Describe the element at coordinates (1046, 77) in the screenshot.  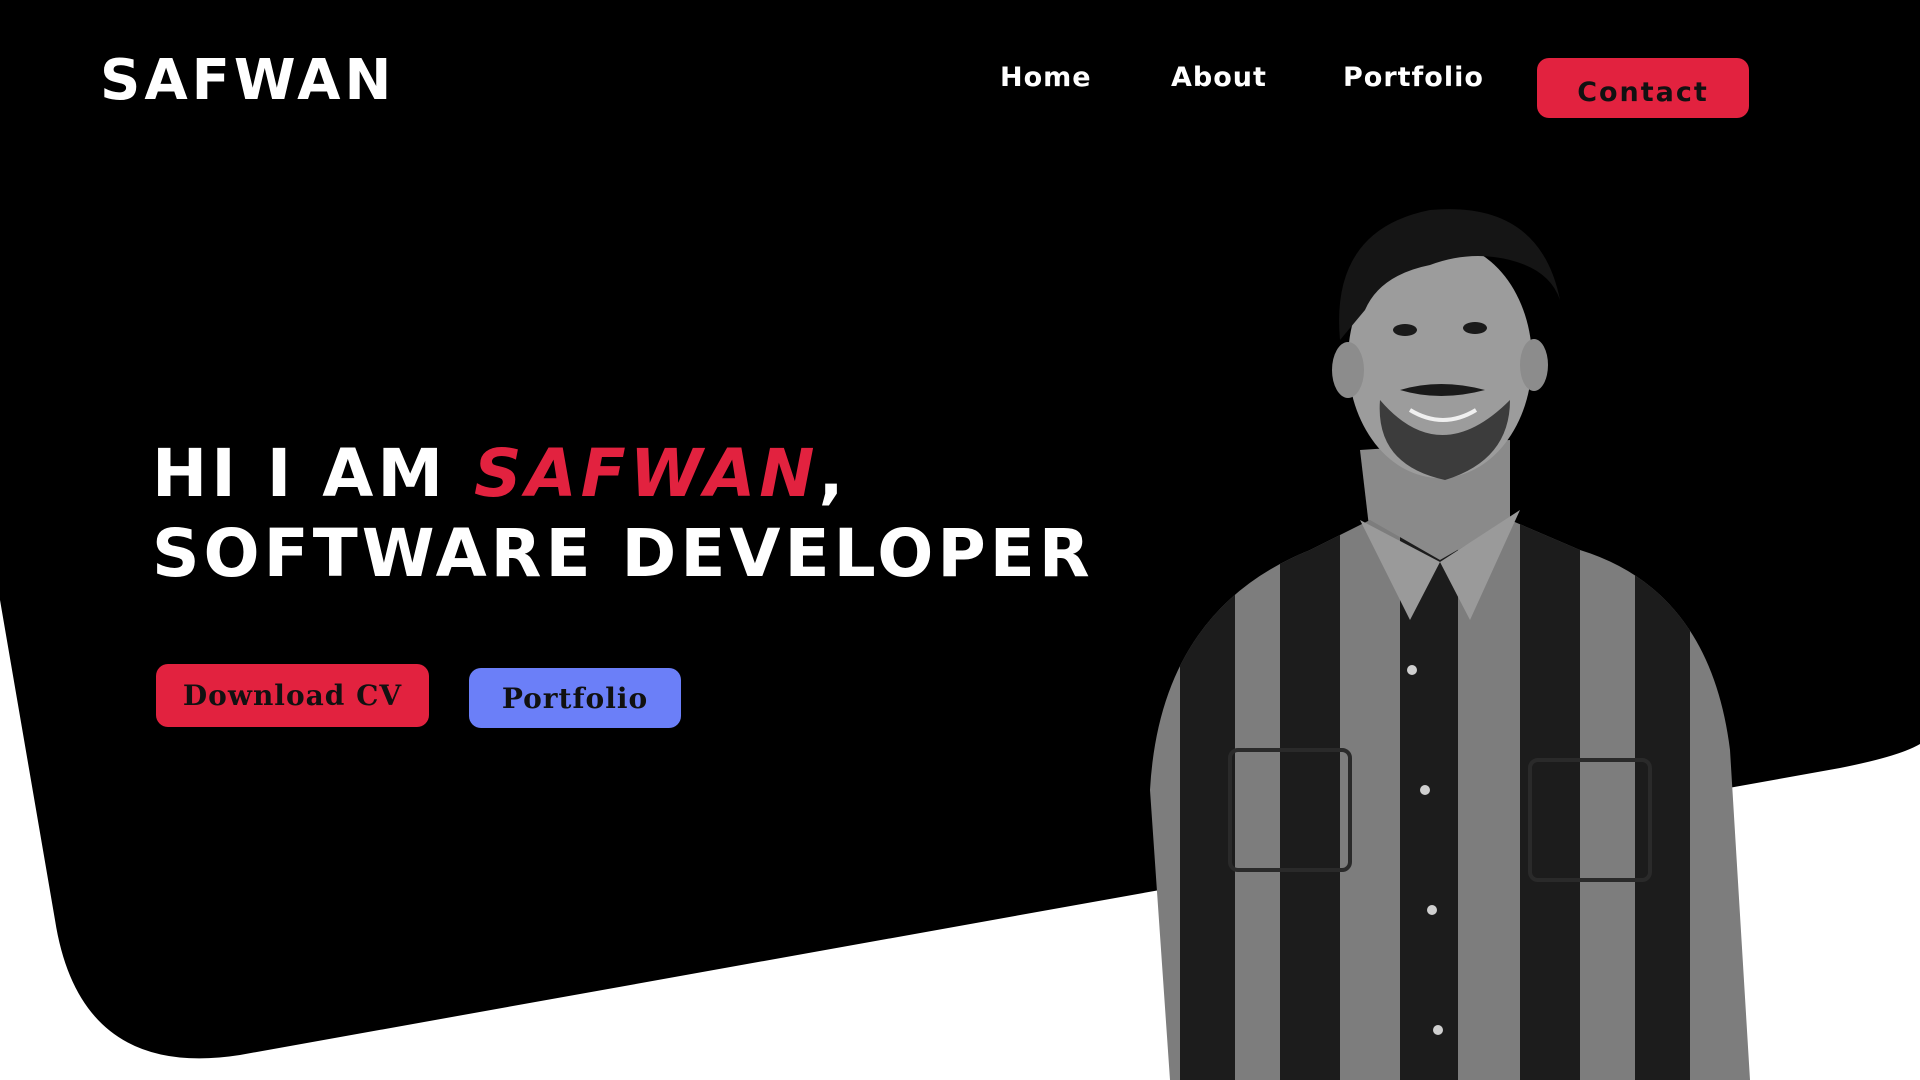
I see `nav-item-home: Home` at that location.